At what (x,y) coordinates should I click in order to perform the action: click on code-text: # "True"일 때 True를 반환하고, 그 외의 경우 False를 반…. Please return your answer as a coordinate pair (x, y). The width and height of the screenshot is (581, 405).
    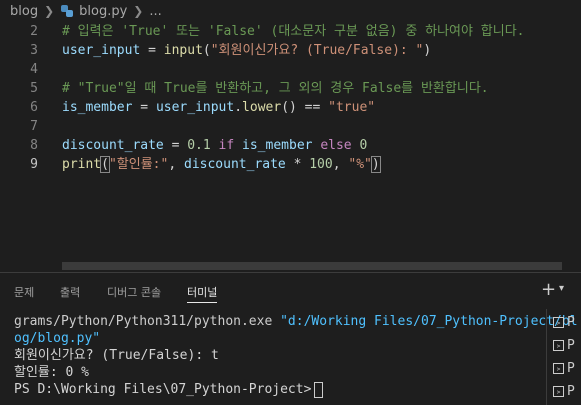
    Looking at the image, I should click on (275, 88).